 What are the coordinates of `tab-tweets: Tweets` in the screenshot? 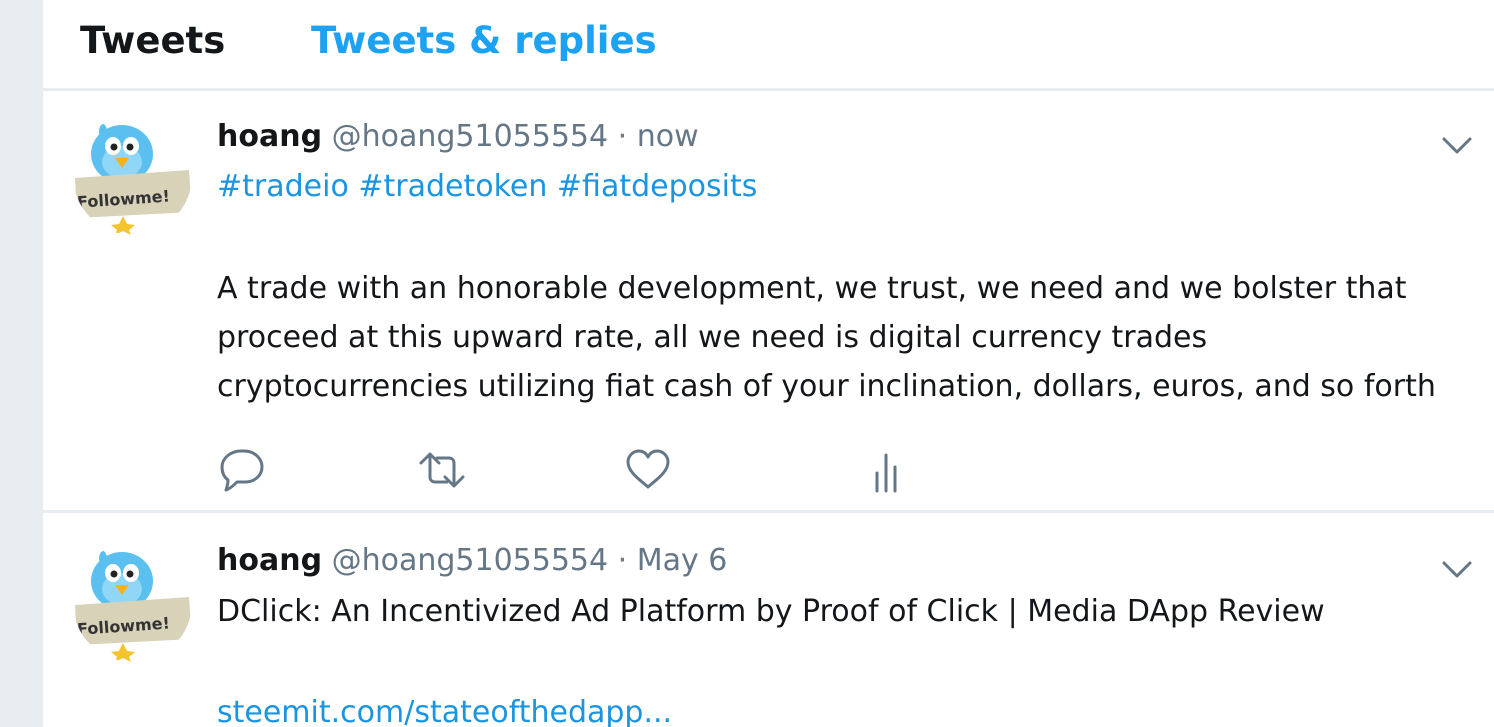 It's located at (152, 41).